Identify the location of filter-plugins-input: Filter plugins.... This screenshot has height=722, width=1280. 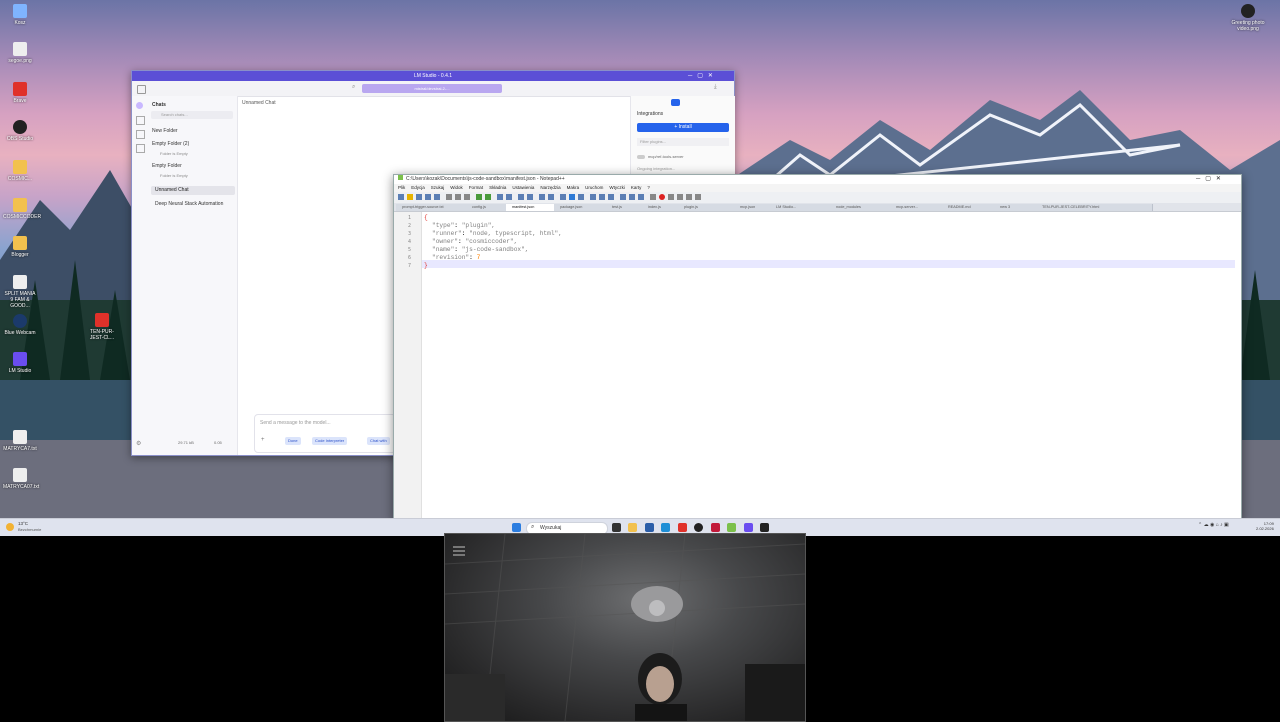
(683, 142).